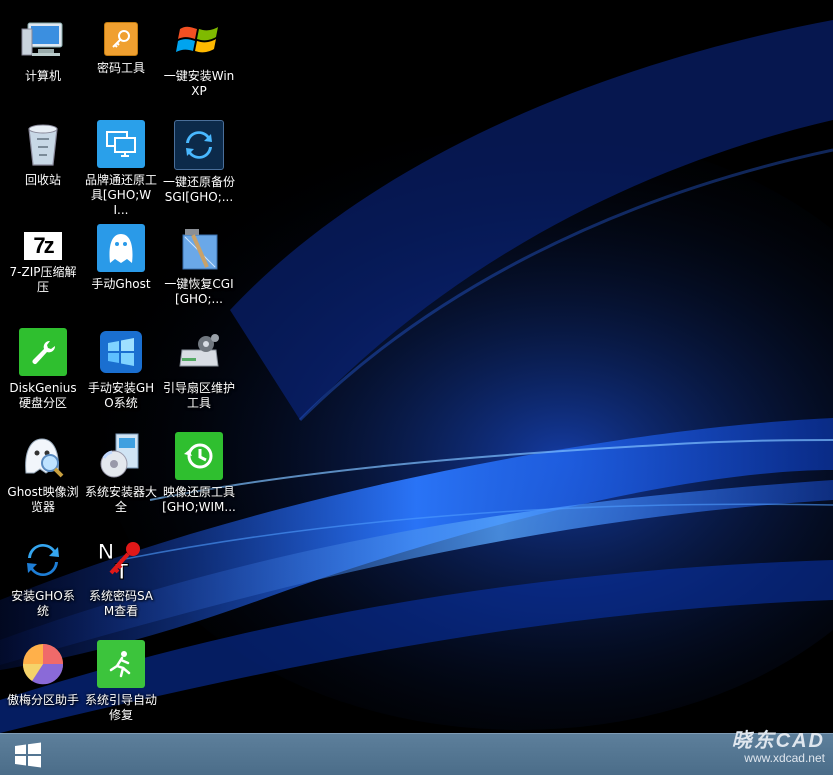 This screenshot has height=775, width=833. What do you see at coordinates (120, 707) in the screenshot?
I see `desktop-icon-label: 系统引导自动修复` at bounding box center [120, 707].